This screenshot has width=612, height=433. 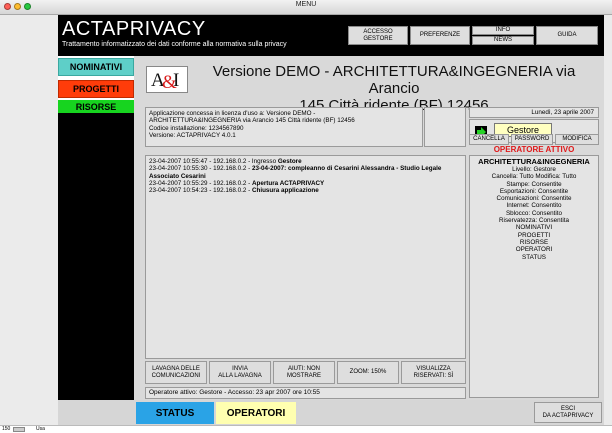 I want to click on guida-label: GUIDA, so click(x=567, y=35).